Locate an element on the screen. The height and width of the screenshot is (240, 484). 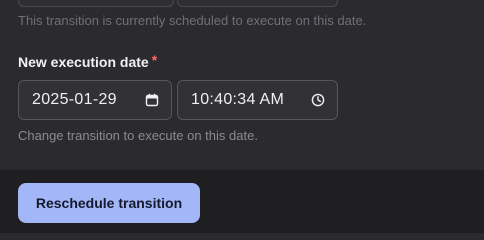
new-time-value: 10:40:34 AM is located at coordinates (238, 99).